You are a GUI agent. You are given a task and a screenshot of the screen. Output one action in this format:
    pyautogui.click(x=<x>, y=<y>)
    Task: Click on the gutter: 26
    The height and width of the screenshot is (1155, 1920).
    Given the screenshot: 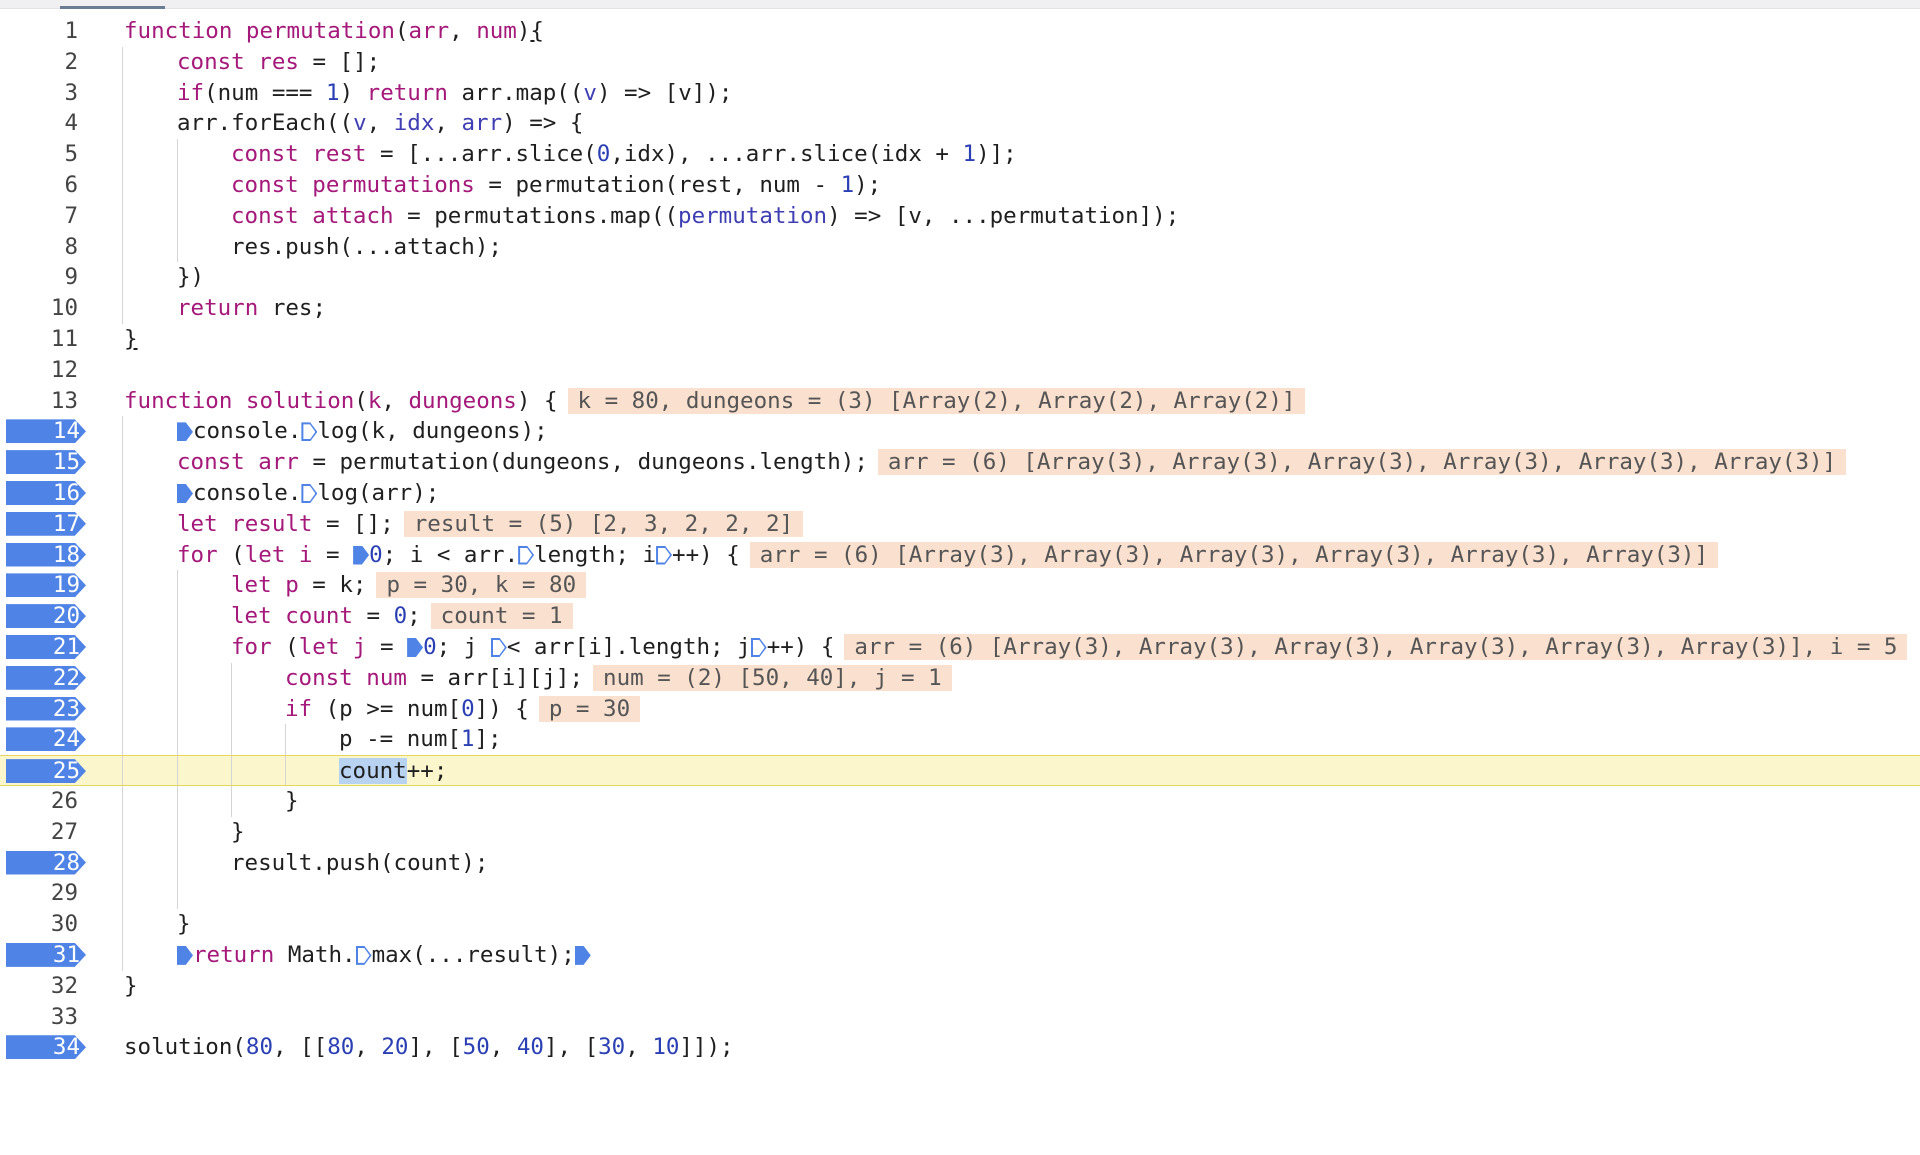 What is the action you would take?
    pyautogui.click(x=50, y=801)
    